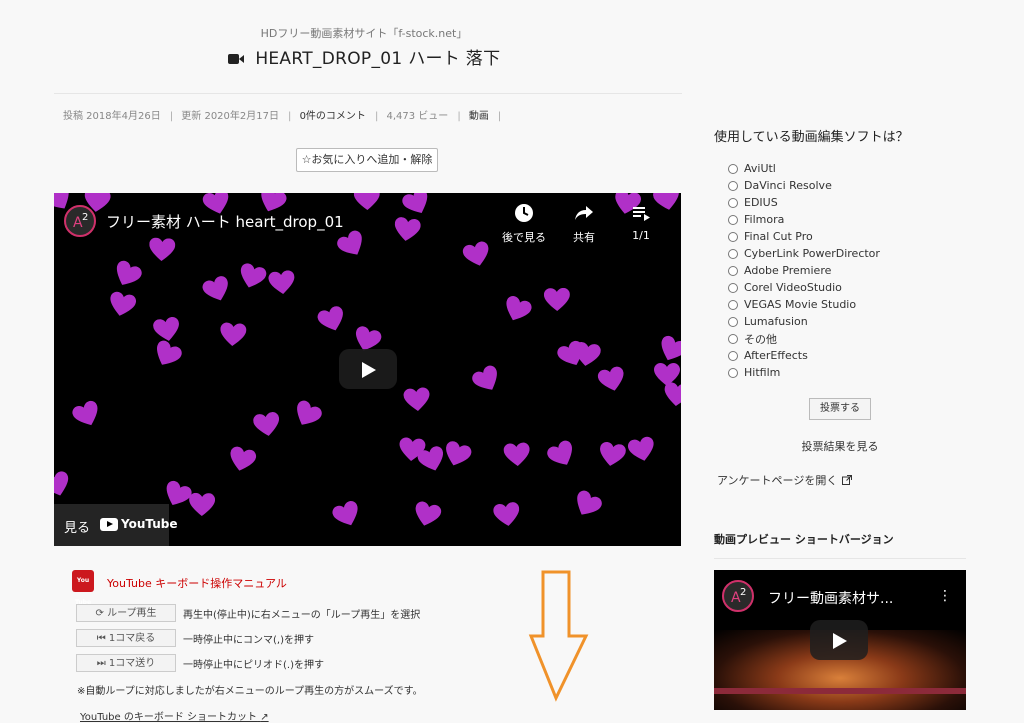 This screenshot has height=723, width=1024. What do you see at coordinates (378, 59) in the screenshot?
I see `post-title-text: HEART_DROP_01 ハート 落下` at bounding box center [378, 59].